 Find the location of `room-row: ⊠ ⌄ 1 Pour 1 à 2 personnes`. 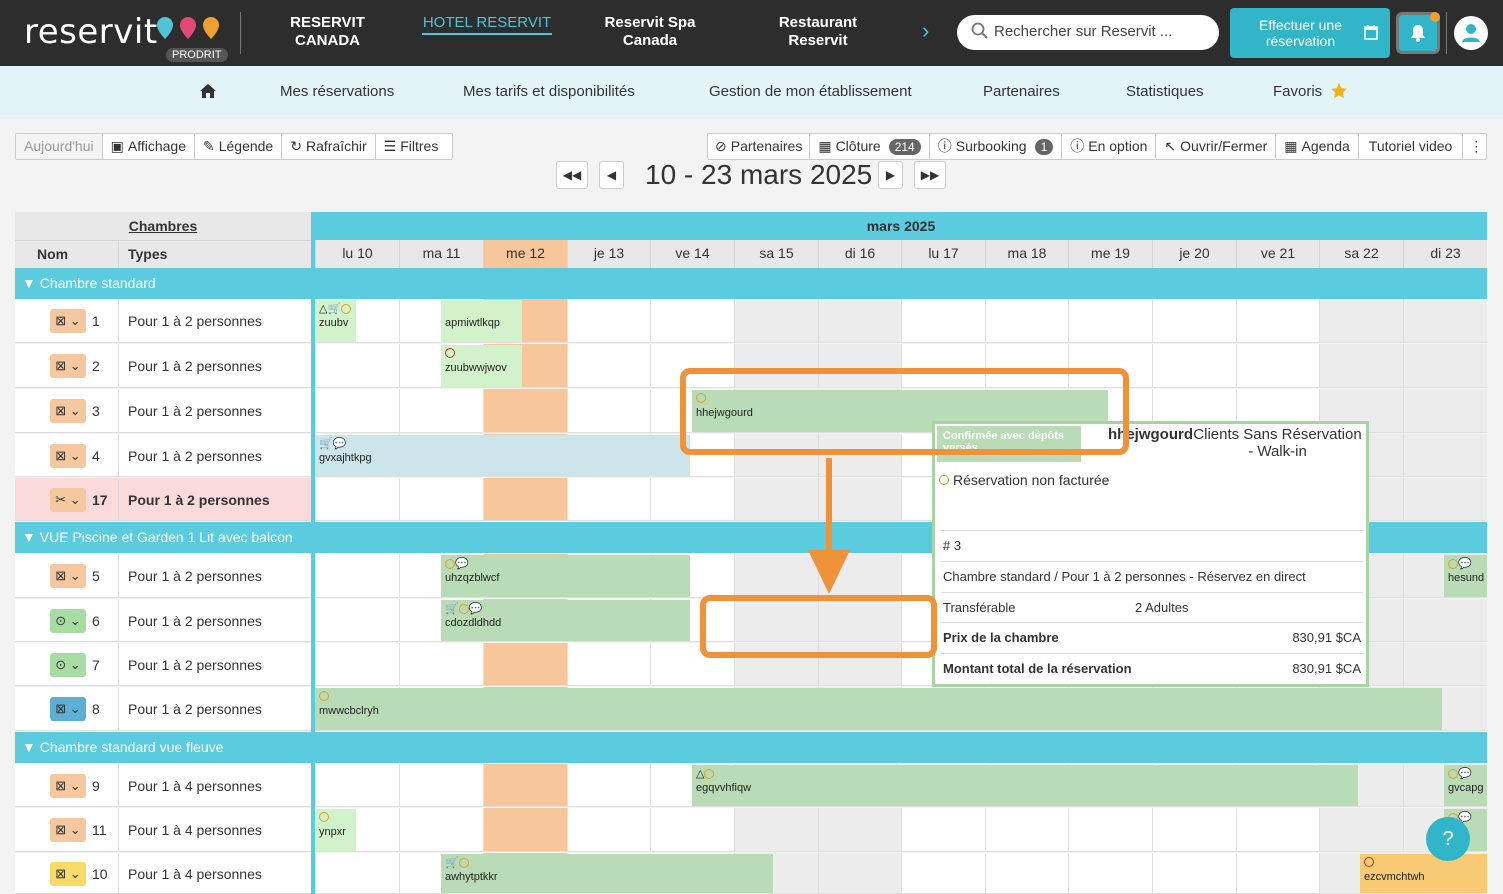

room-row: ⊠ ⌄ 1 Pour 1 à 2 personnes is located at coordinates (163, 321).